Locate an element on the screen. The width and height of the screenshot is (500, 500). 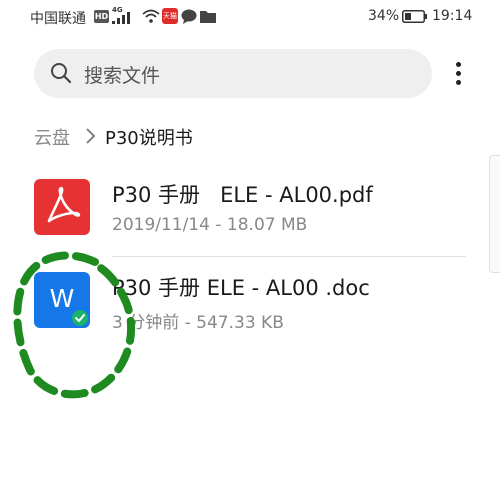
acrobat-glyph is located at coordinates (64, 204).